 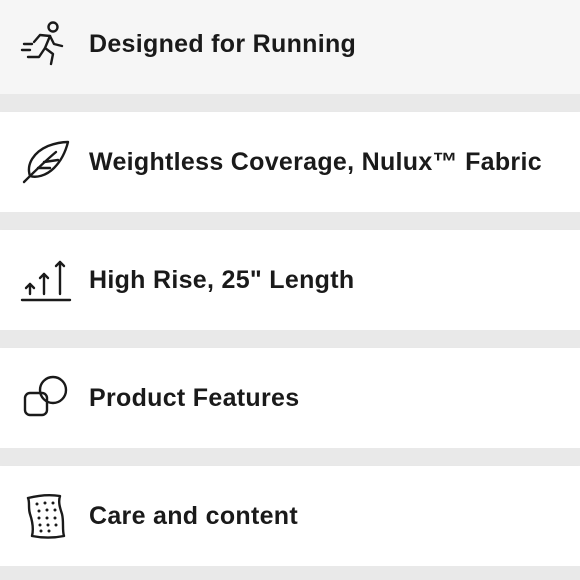 What do you see at coordinates (46, 280) in the screenshot?
I see `rise-arrows-icon` at bounding box center [46, 280].